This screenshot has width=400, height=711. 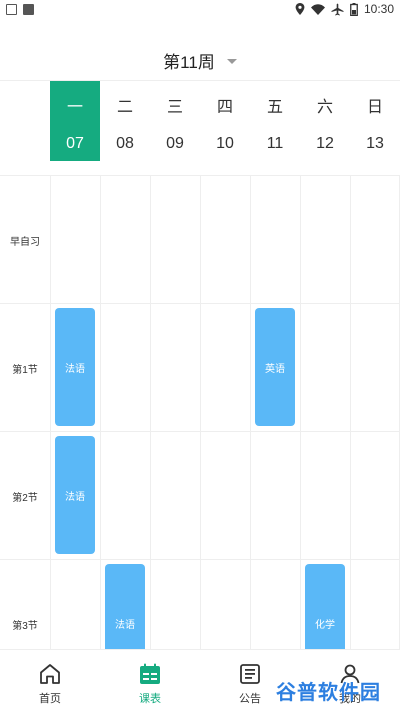 I want to click on day-column-4: 五 11, so click(x=275, y=121).